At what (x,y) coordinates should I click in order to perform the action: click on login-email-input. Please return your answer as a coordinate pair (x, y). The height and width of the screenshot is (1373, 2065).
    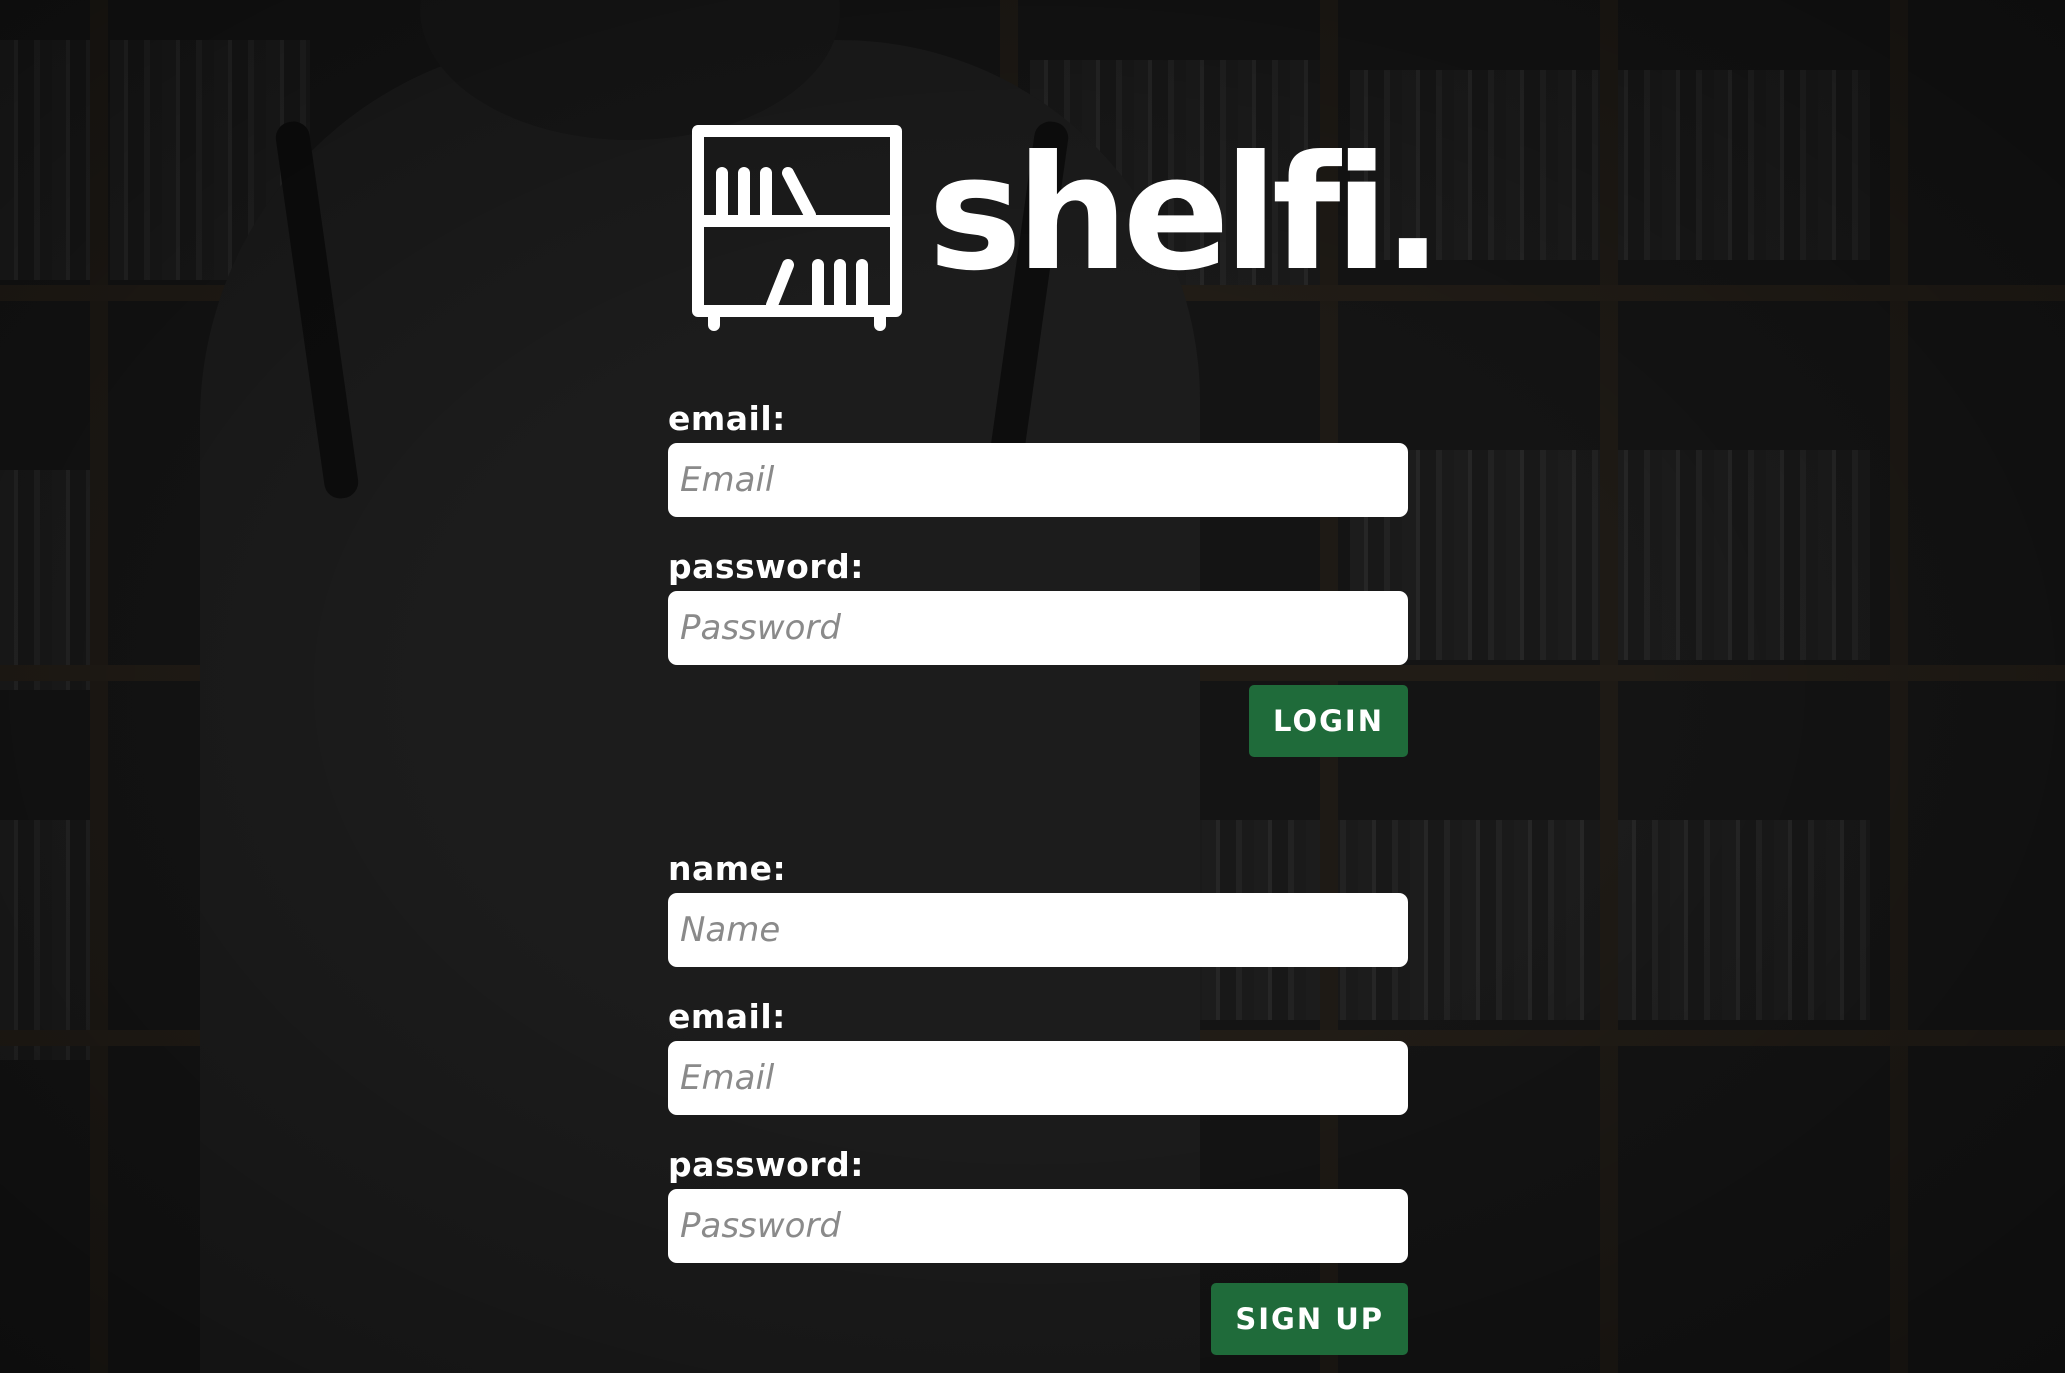
    Looking at the image, I should click on (1038, 480).